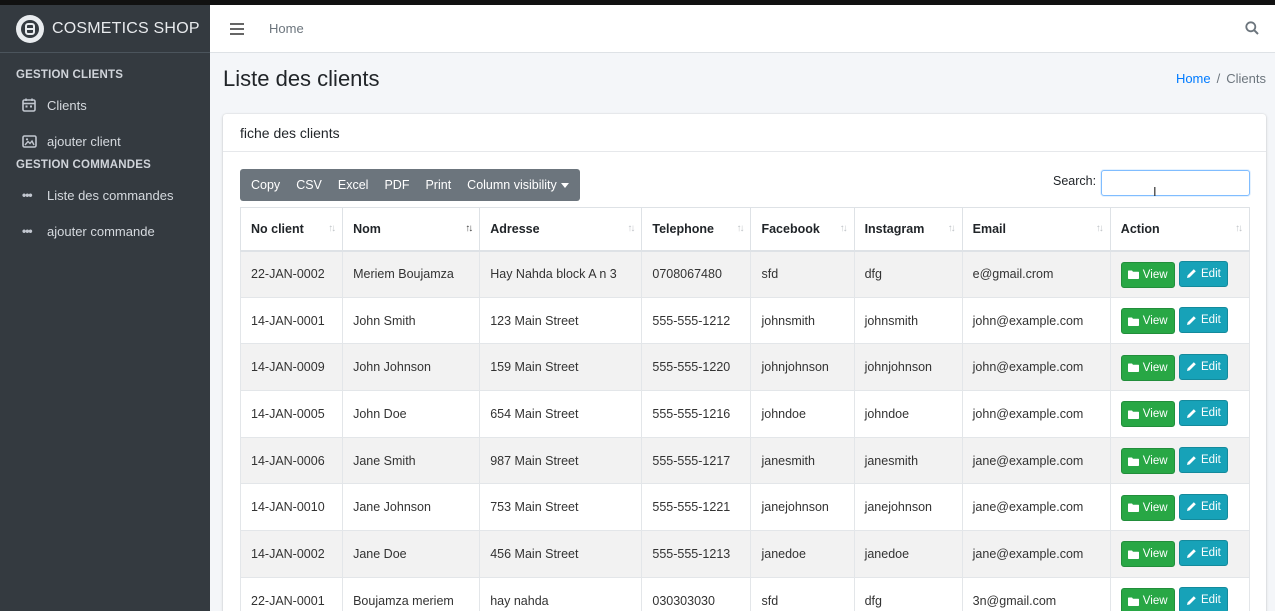 The height and width of the screenshot is (611, 1275). What do you see at coordinates (802, 367) in the screenshot?
I see `table-cell: johnjohnson` at bounding box center [802, 367].